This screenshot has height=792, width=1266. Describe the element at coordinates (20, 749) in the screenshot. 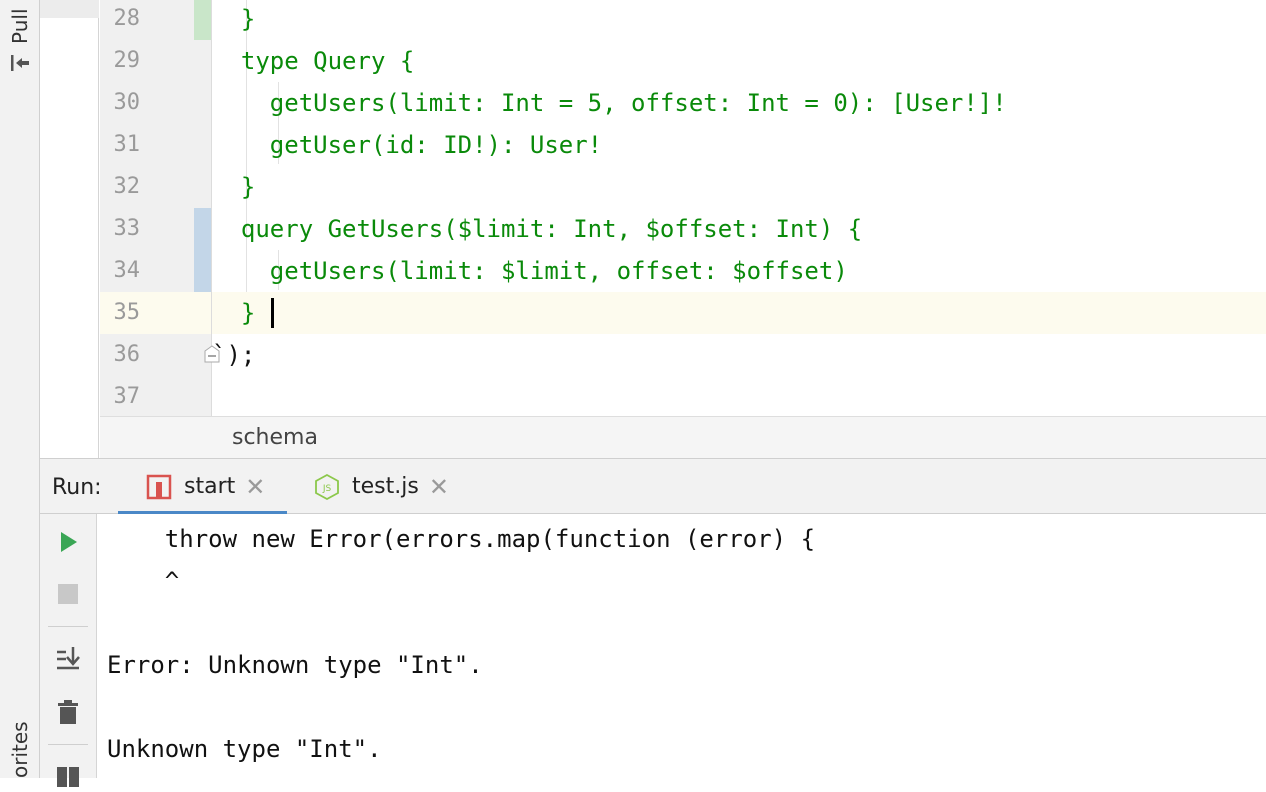

I see `favorites-tab: orites` at that location.